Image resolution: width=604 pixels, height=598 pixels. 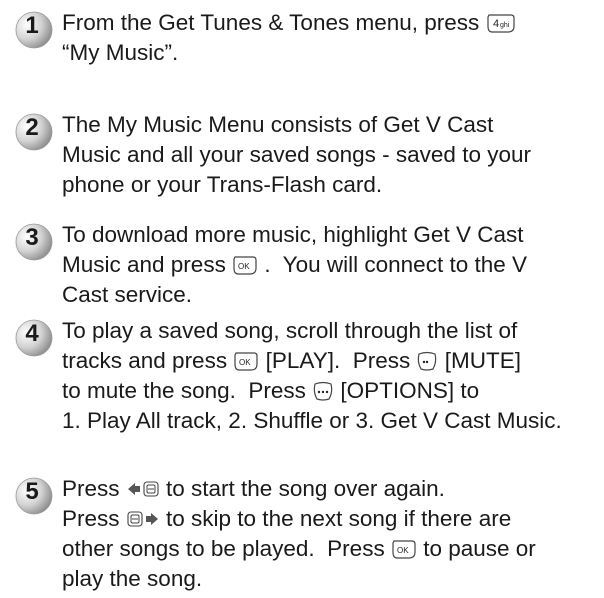 What do you see at coordinates (143, 519) in the screenshot?
I see `nav-right-key-icon` at bounding box center [143, 519].